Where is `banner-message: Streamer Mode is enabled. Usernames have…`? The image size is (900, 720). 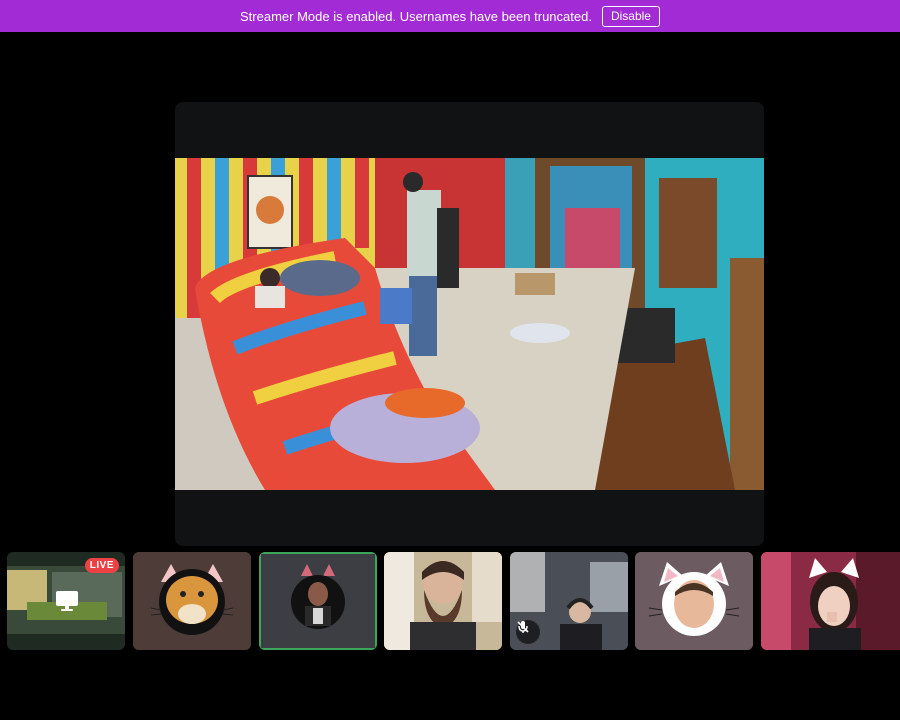 banner-message: Streamer Mode is enabled. Usernames have… is located at coordinates (416, 16).